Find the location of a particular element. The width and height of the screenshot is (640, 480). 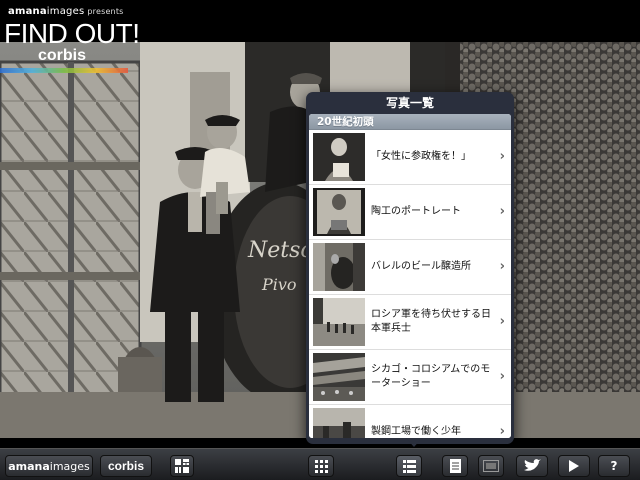

amanaimages-button: amana images is located at coordinates (49, 466).